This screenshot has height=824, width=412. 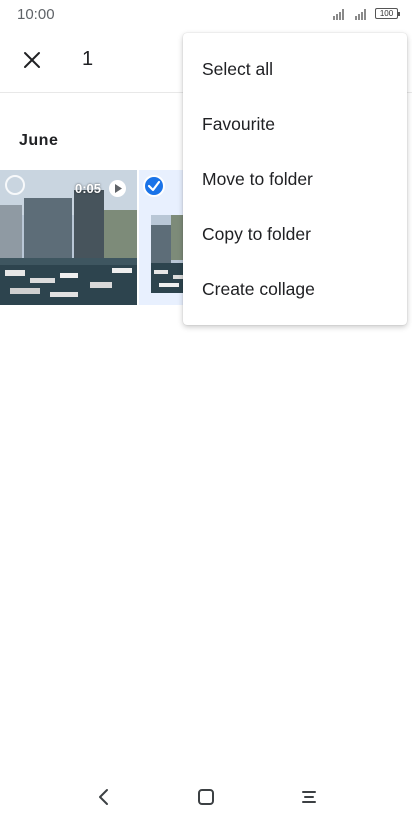 I want to click on home-button, so click(x=206, y=797).